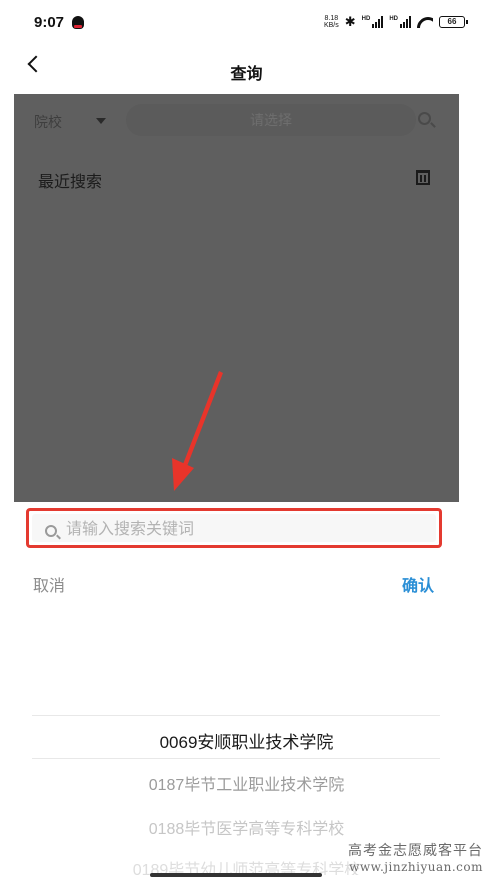  Describe the element at coordinates (78, 22) in the screenshot. I see `qq-icon` at that location.